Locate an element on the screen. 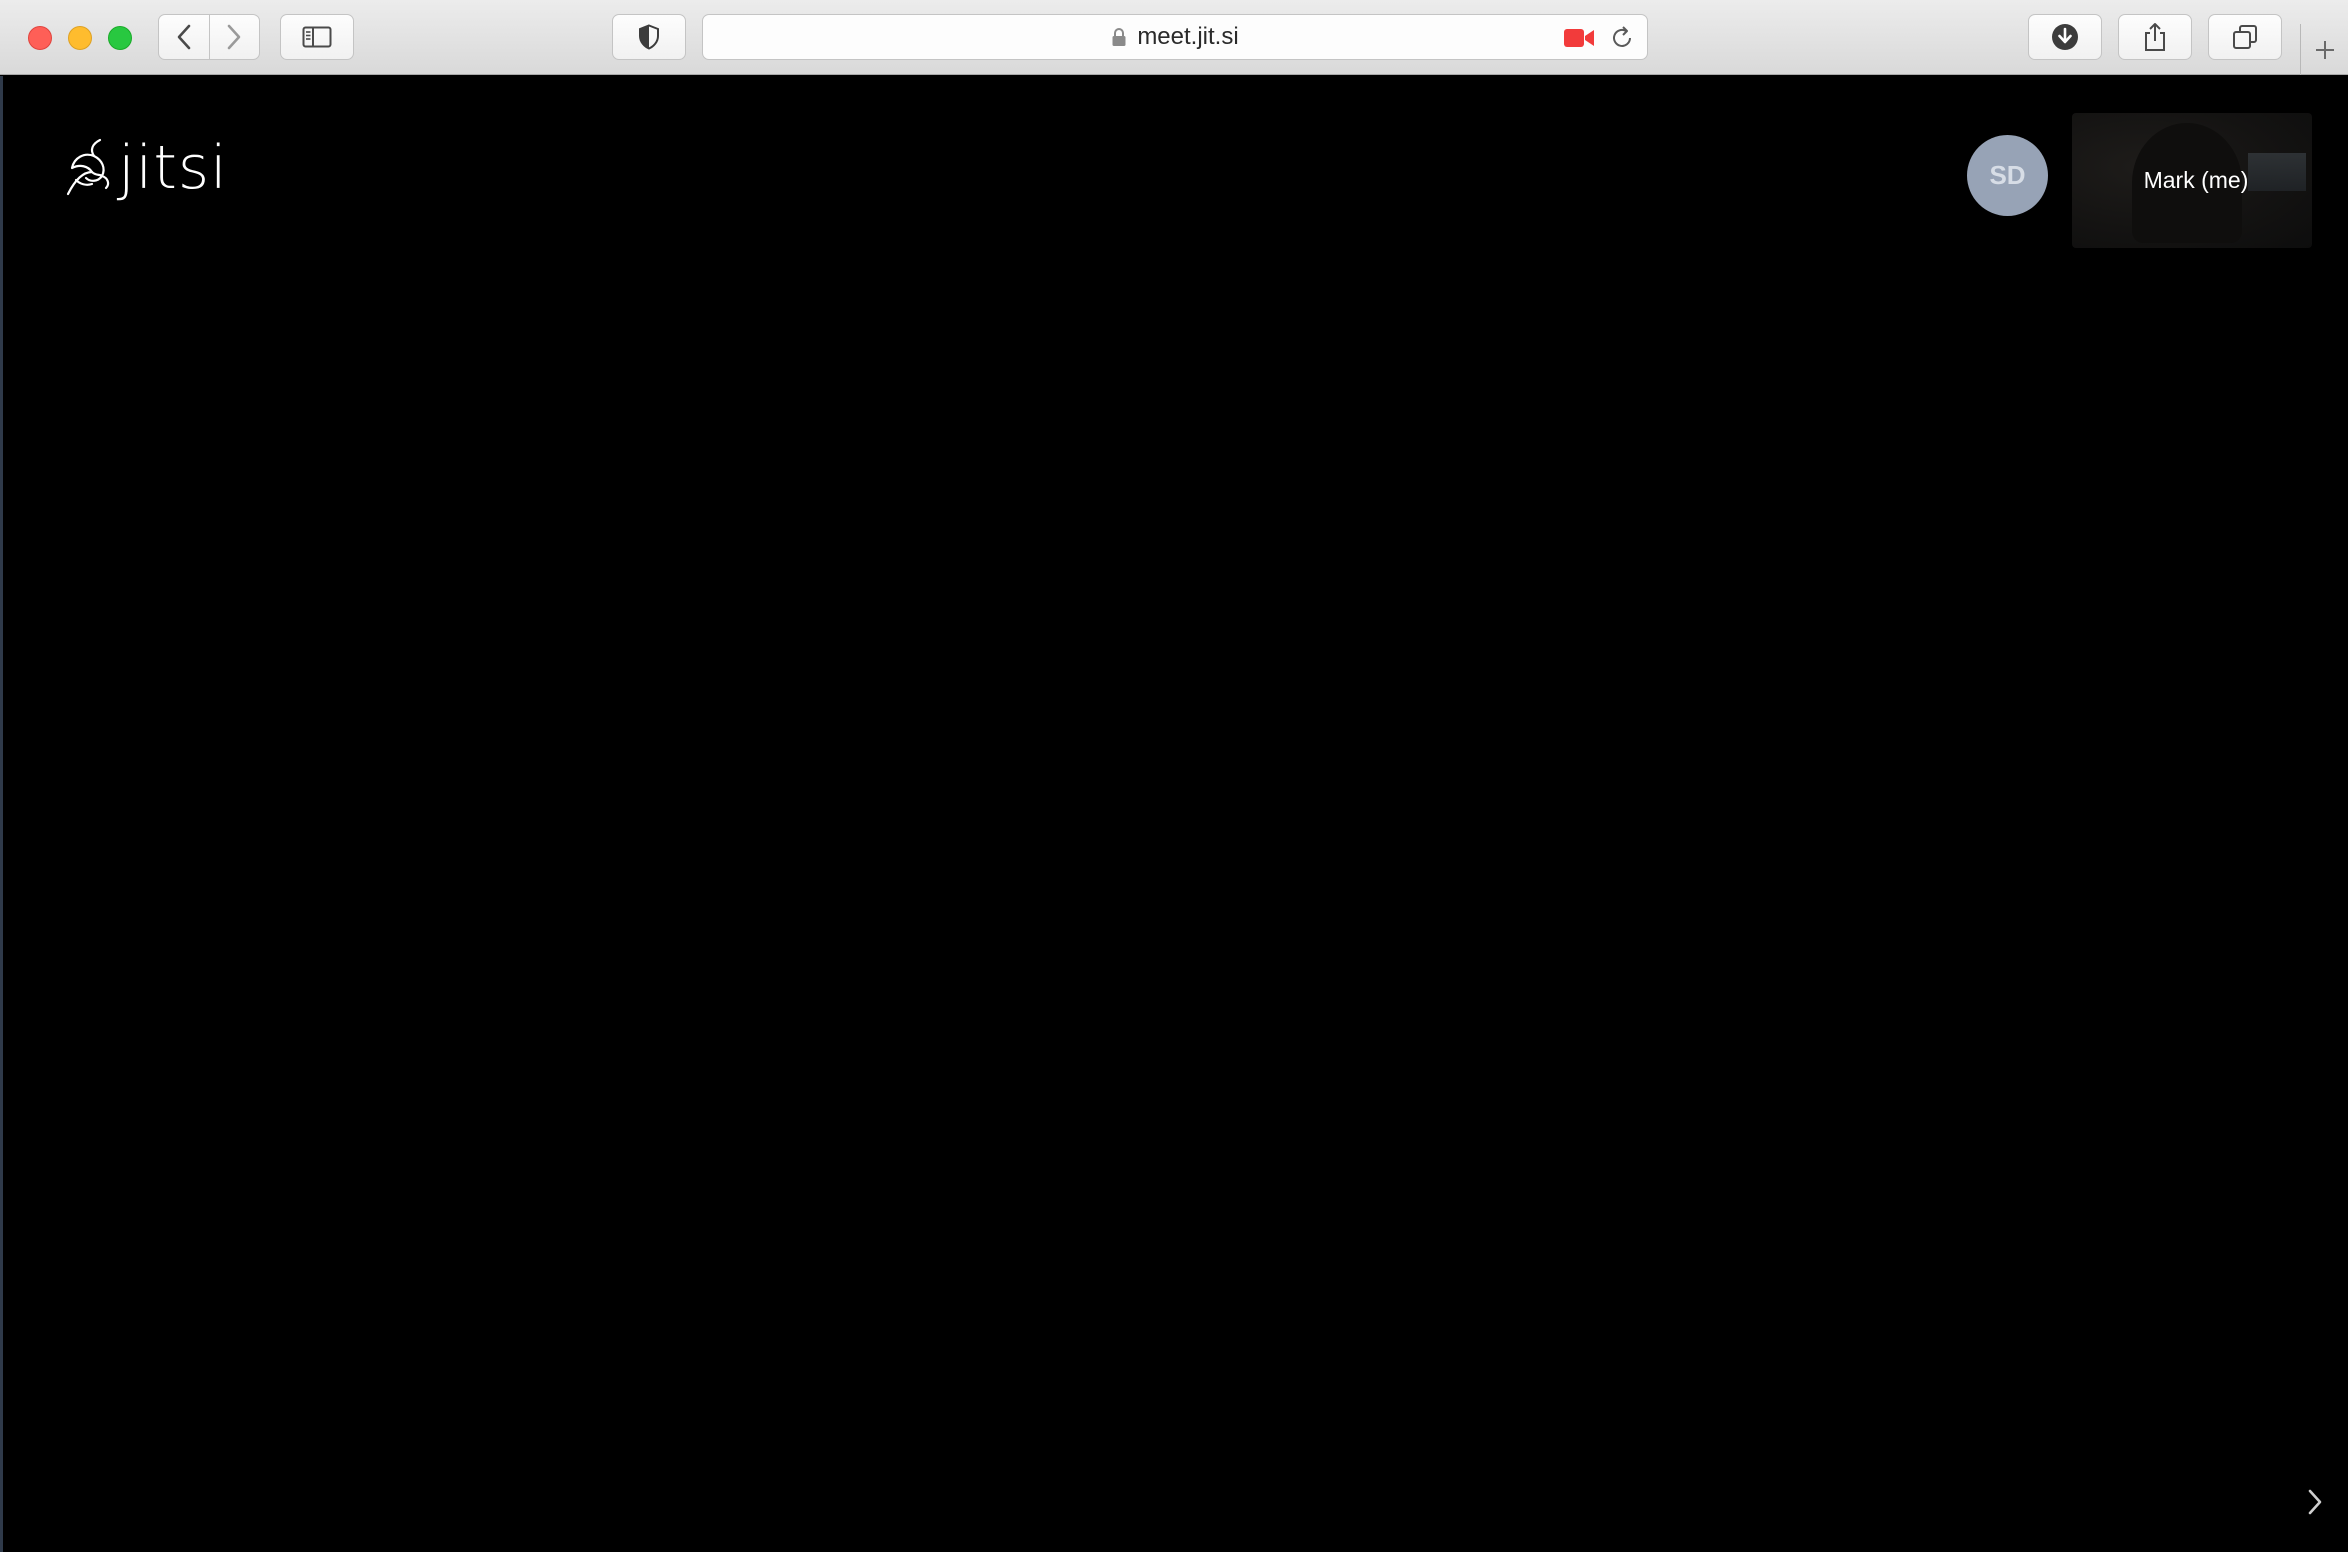 The height and width of the screenshot is (1552, 2348). address-bar: meet.jit.si is located at coordinates (1175, 37).